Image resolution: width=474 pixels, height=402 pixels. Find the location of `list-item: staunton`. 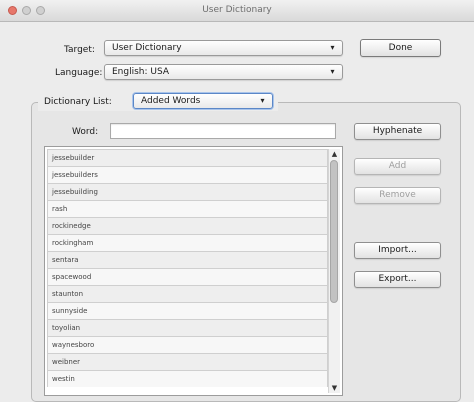

list-item: staunton is located at coordinates (187, 293).